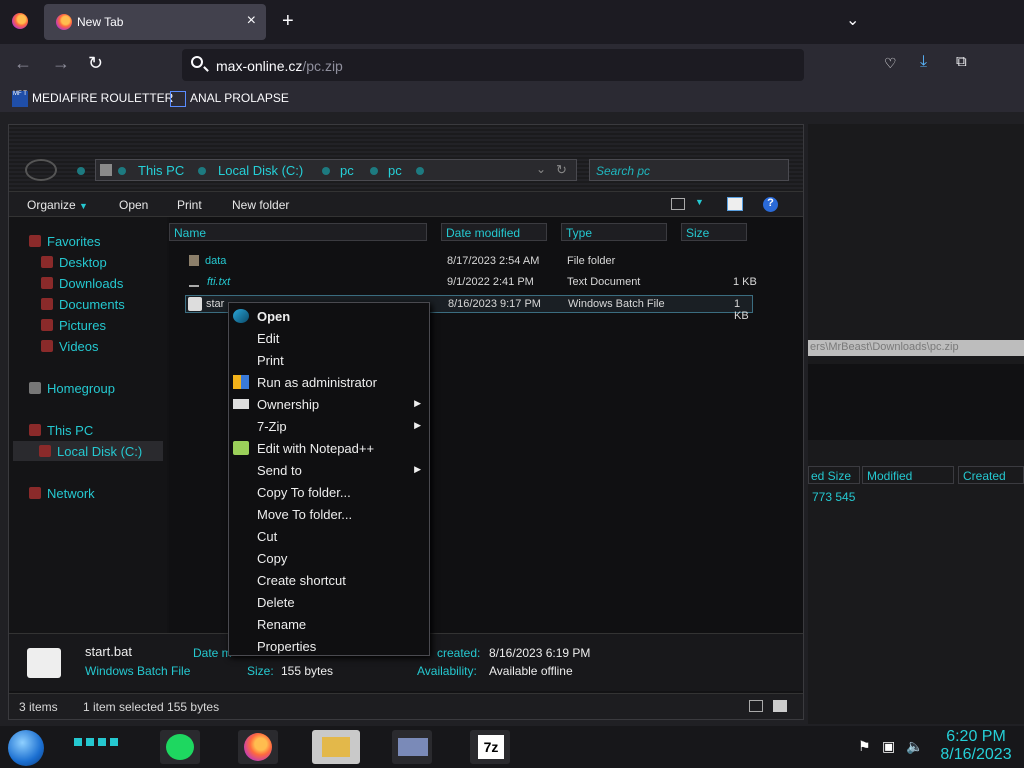  I want to click on open-button: Open, so click(133, 205).